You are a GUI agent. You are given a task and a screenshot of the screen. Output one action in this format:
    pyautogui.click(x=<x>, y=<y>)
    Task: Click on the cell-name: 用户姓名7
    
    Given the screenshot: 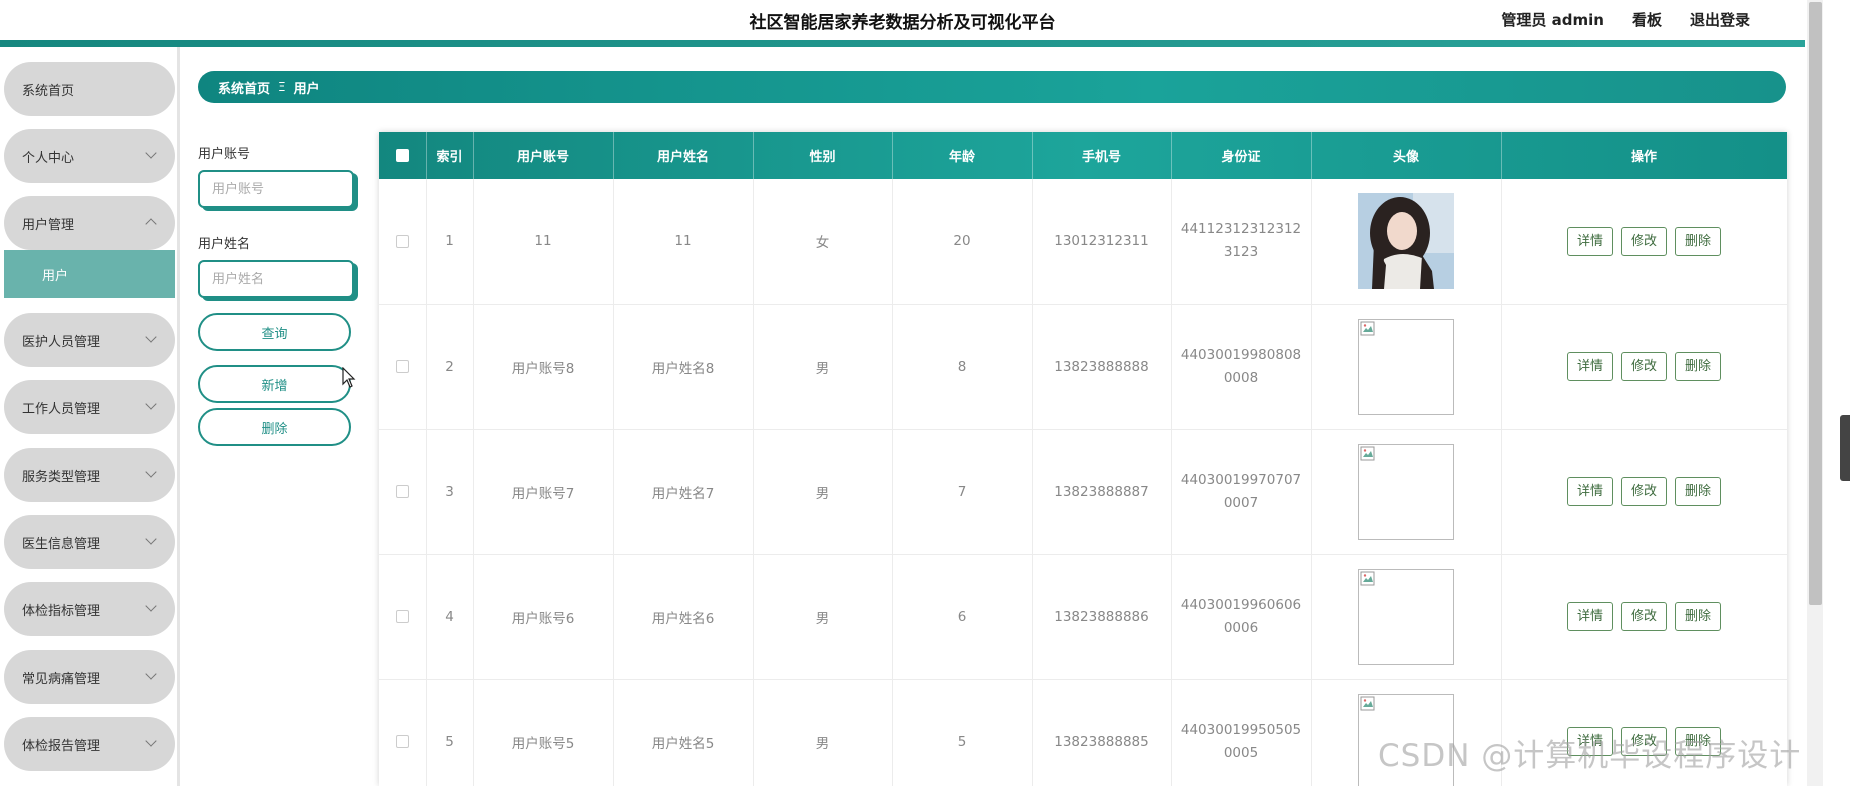 What is the action you would take?
    pyautogui.click(x=683, y=492)
    